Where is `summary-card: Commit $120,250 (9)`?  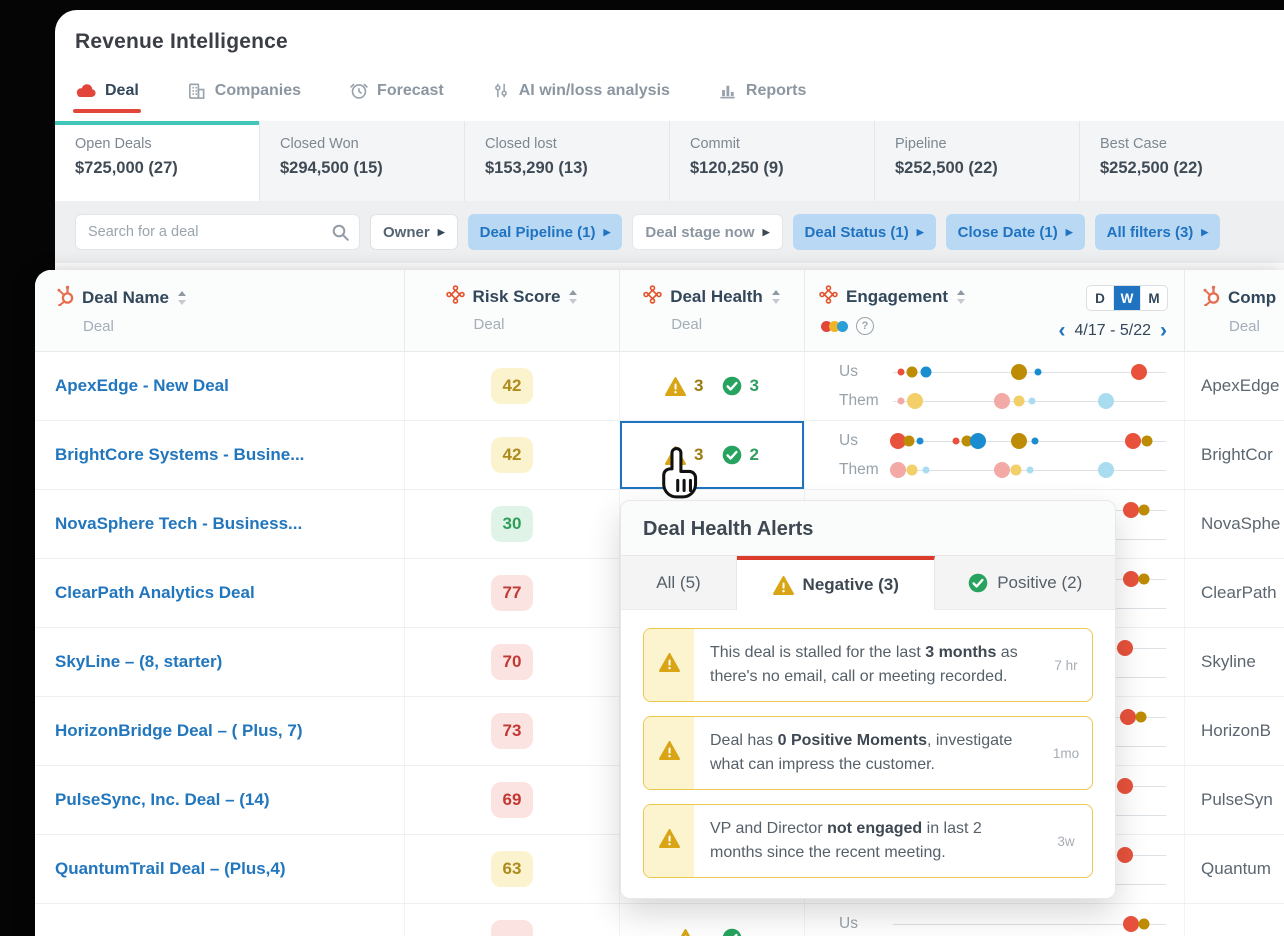 summary-card: Commit $120,250 (9) is located at coordinates (771, 161).